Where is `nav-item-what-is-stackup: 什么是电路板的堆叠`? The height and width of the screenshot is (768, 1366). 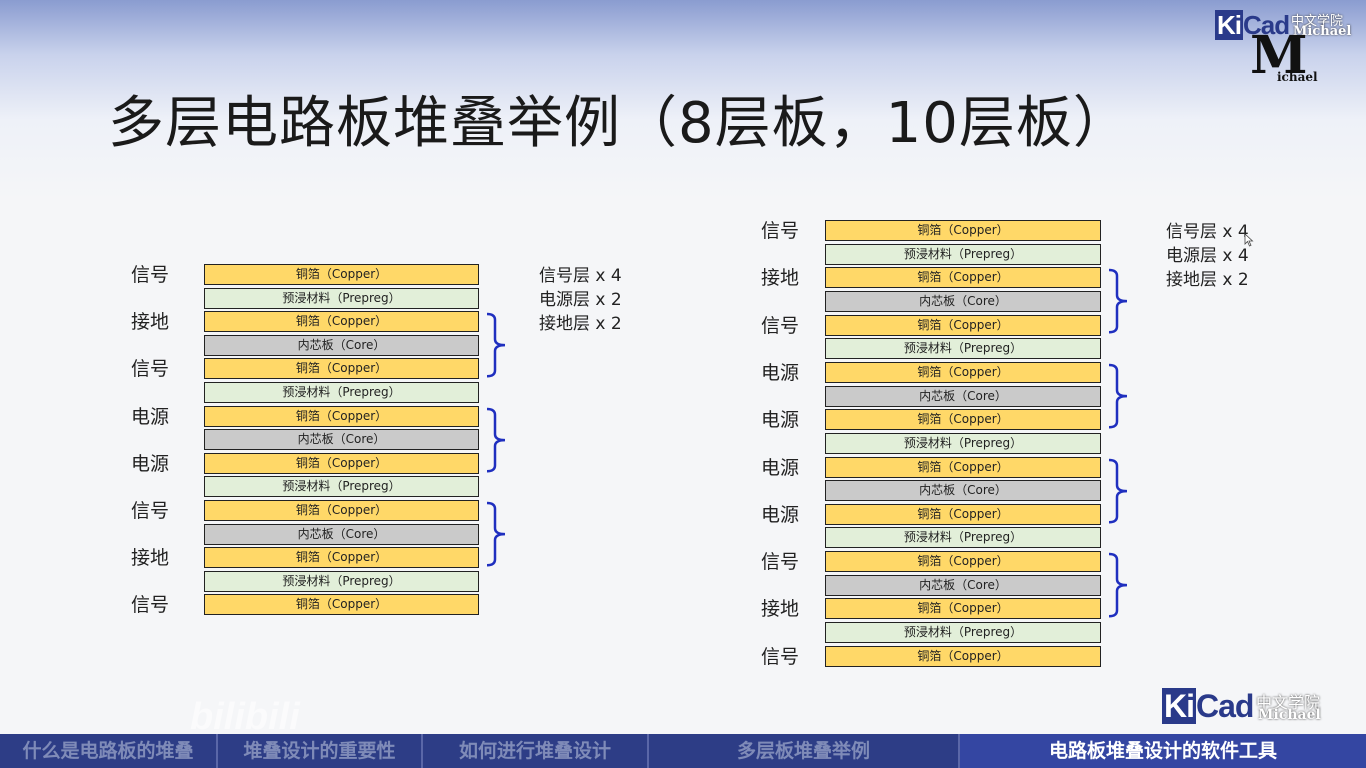
nav-item-what-is-stackup: 什么是电路板的堆叠 is located at coordinates (109, 751).